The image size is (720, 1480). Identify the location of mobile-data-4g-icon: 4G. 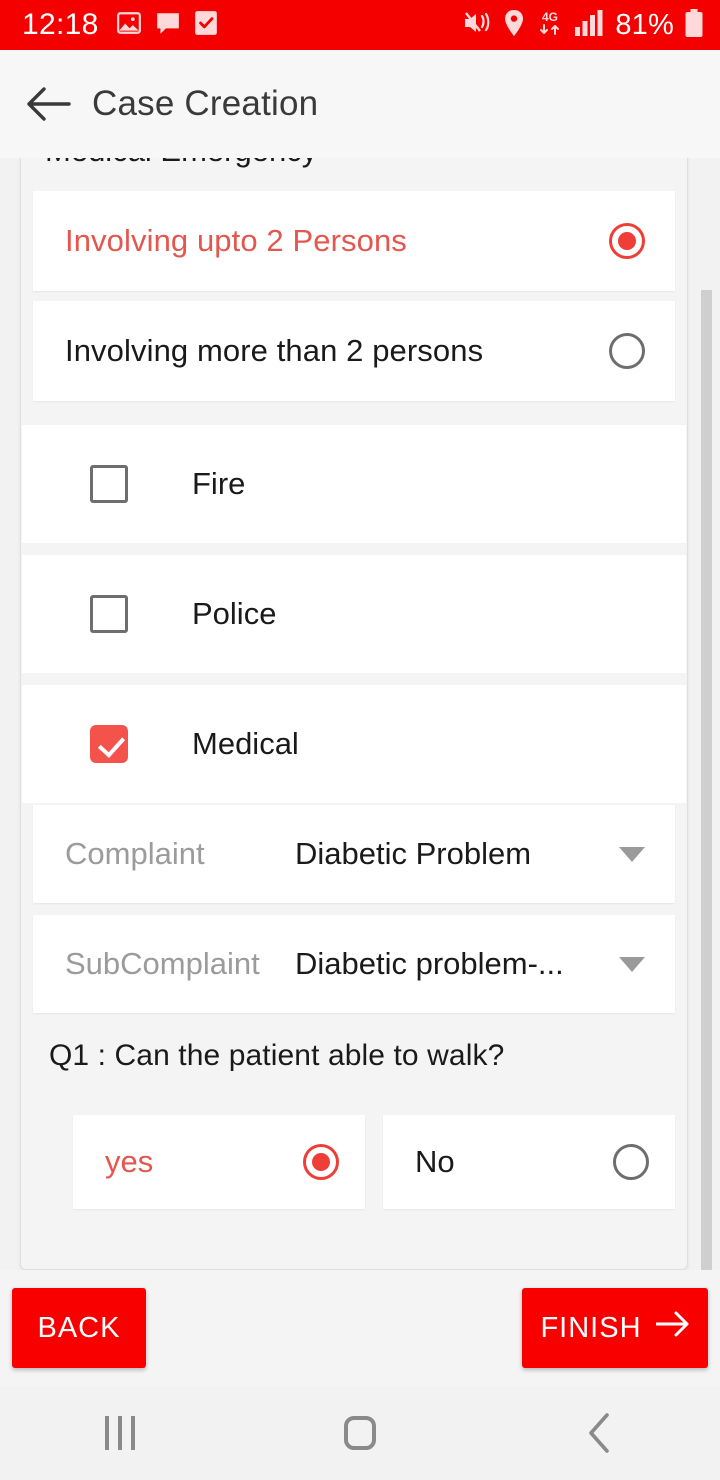
(550, 25).